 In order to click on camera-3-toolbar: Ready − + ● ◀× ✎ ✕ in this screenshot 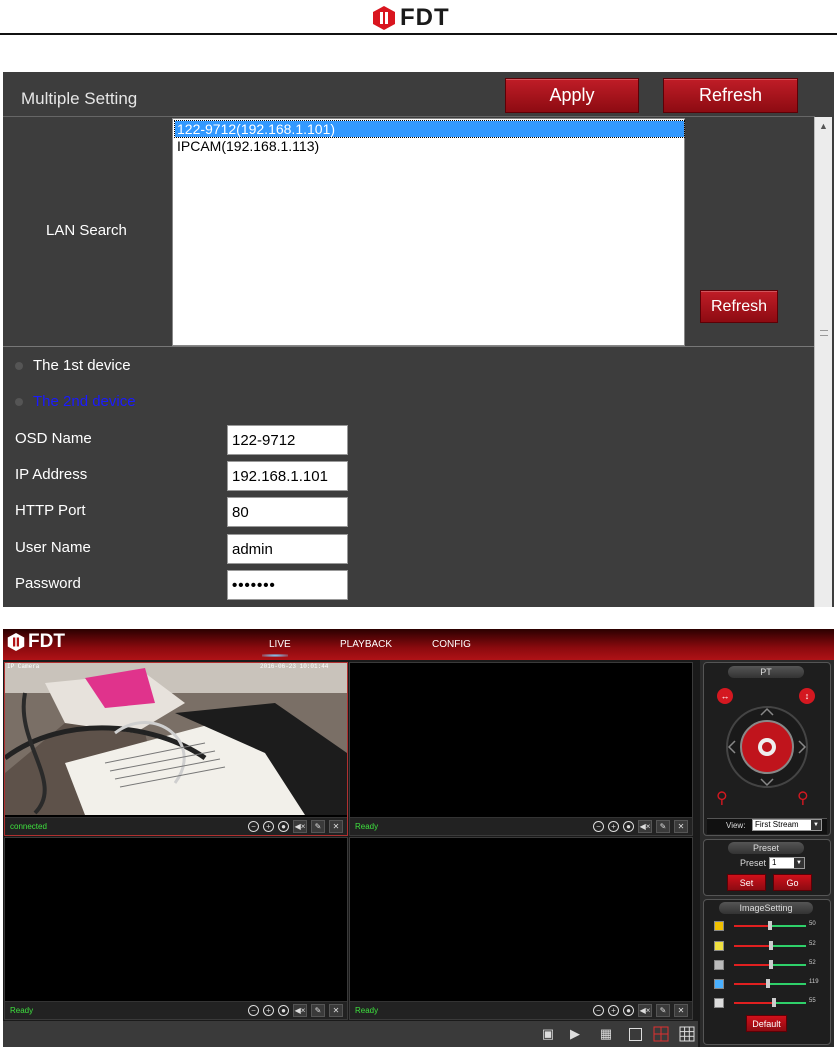, I will do `click(176, 1010)`.